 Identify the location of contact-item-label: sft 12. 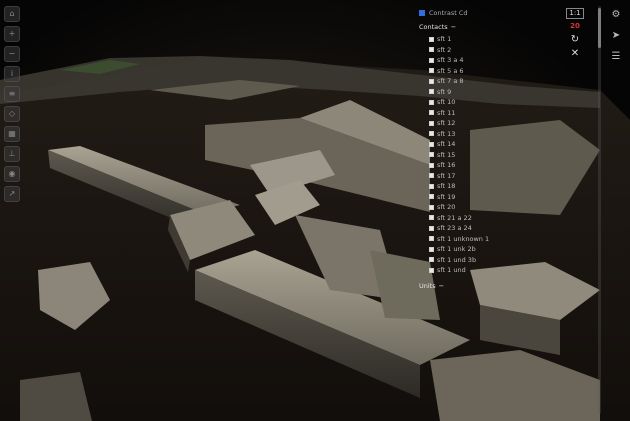
(446, 123).